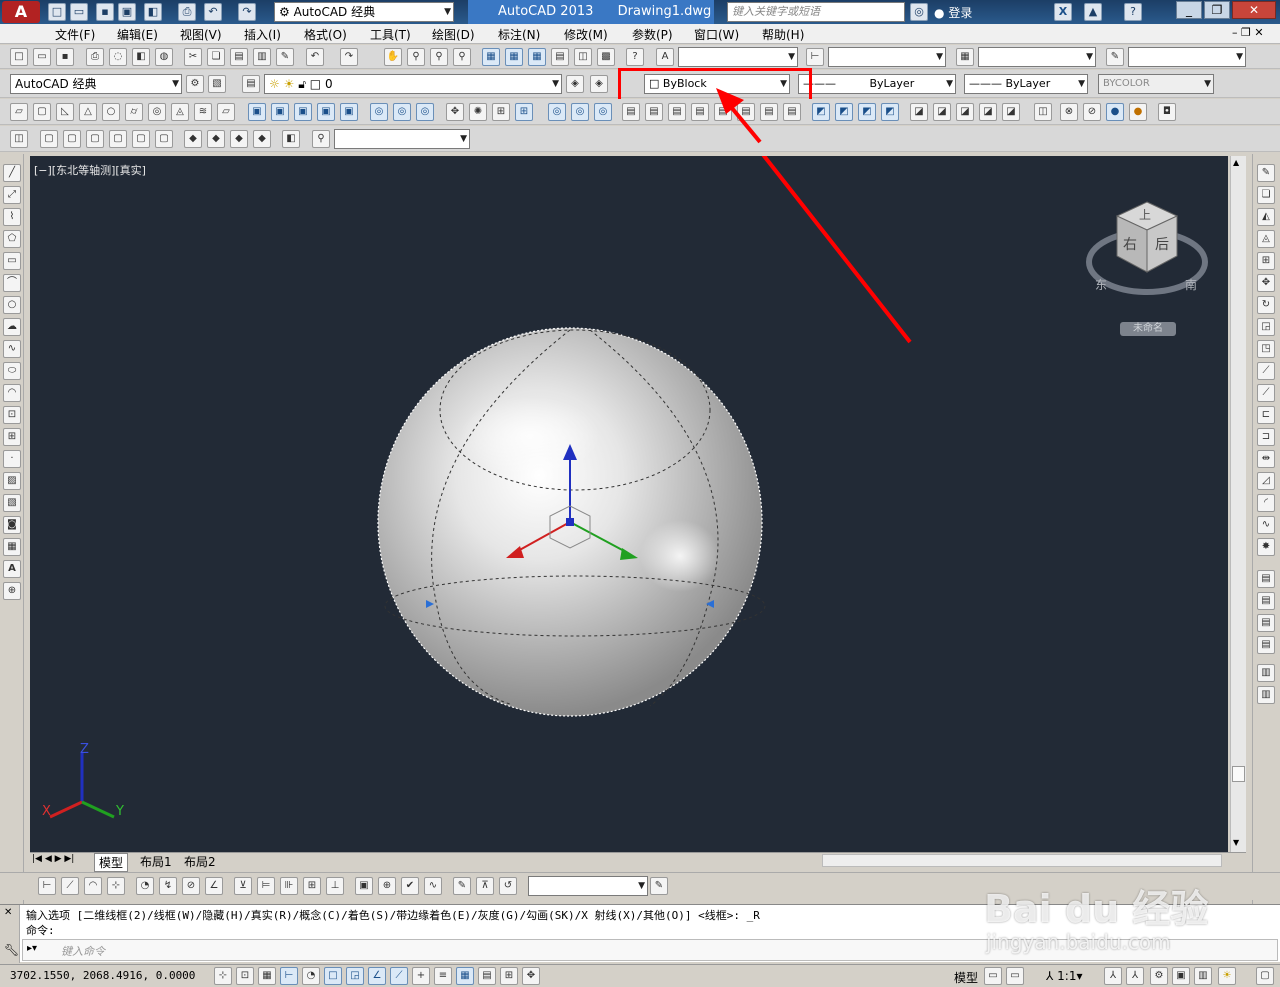 The height and width of the screenshot is (987, 1280). Describe the element at coordinates (433, 886) in the screenshot. I see `jogged-linear-icon: ∿` at that location.